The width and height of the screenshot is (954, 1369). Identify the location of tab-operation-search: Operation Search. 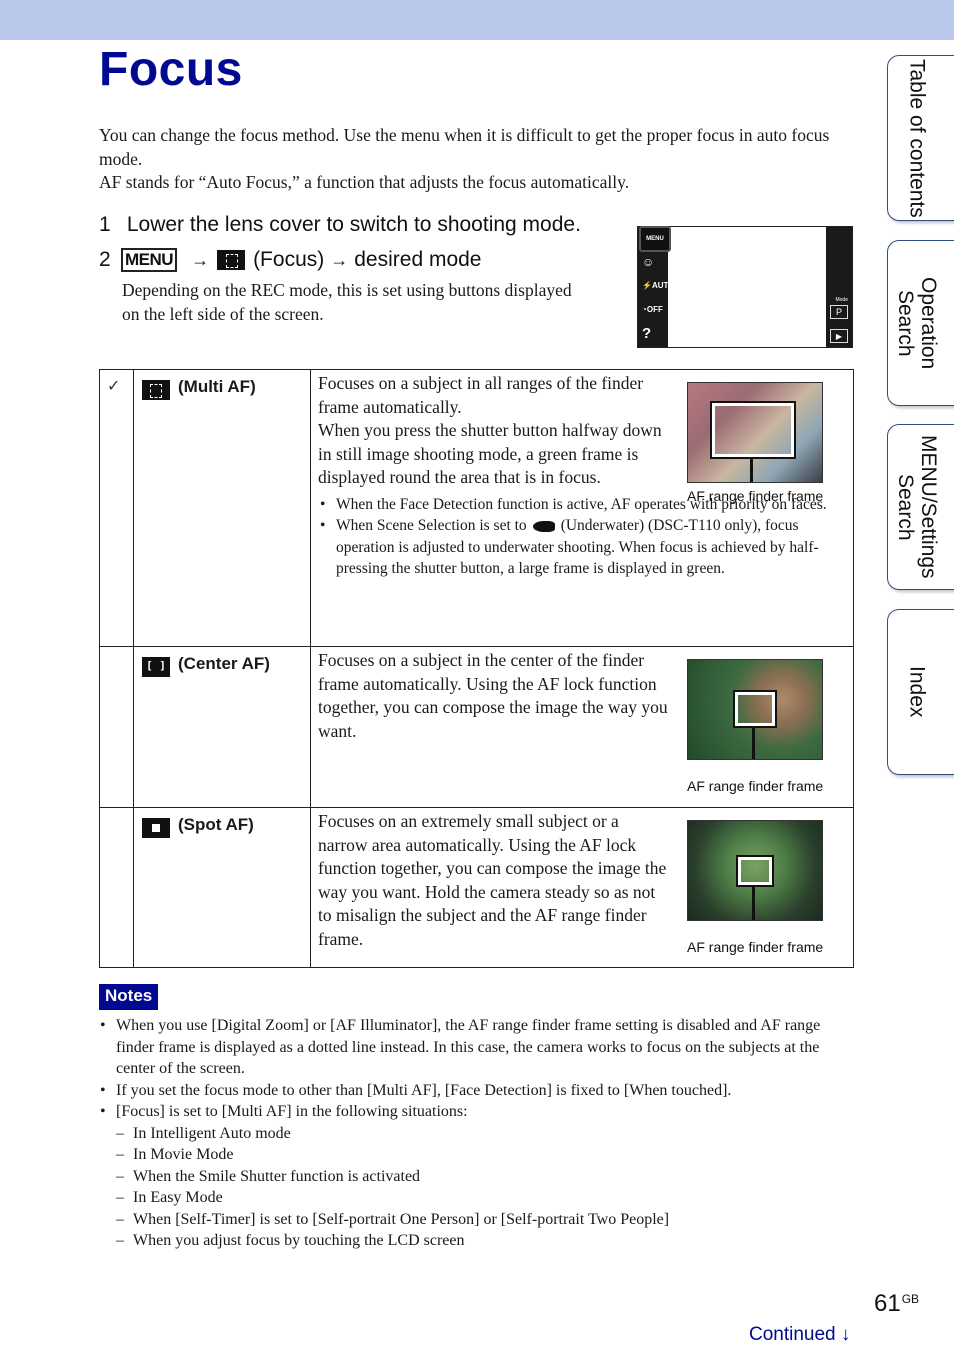
(920, 323).